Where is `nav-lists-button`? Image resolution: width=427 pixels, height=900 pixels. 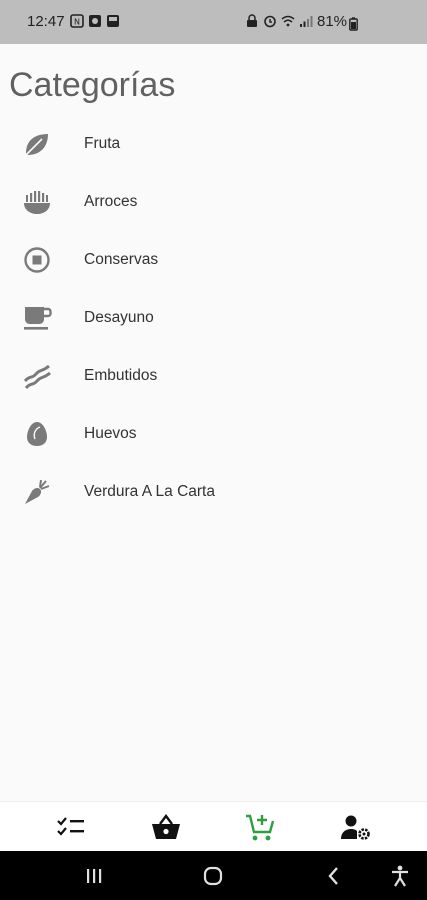 nav-lists-button is located at coordinates (71, 827).